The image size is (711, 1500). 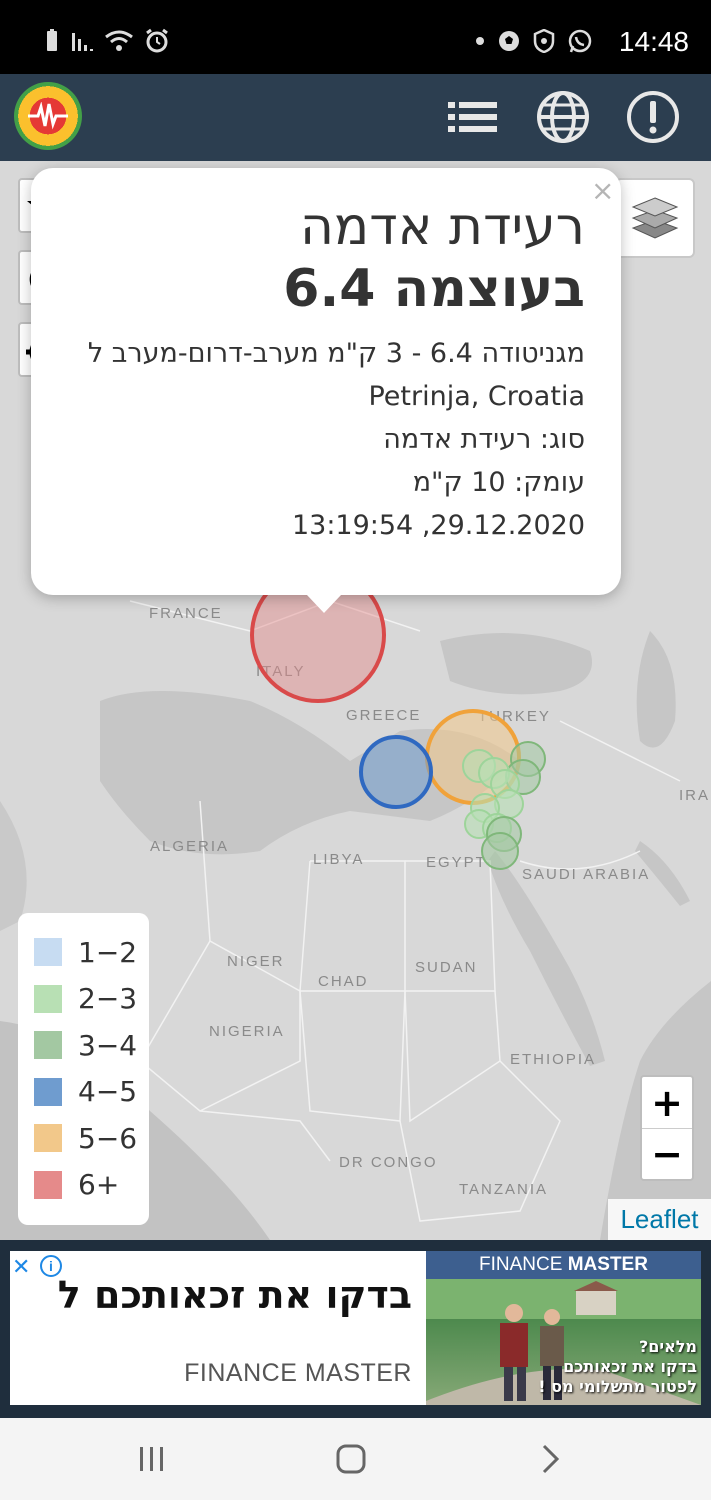 I want to click on ad-brand: FINANCE MASTER, so click(x=298, y=1373).